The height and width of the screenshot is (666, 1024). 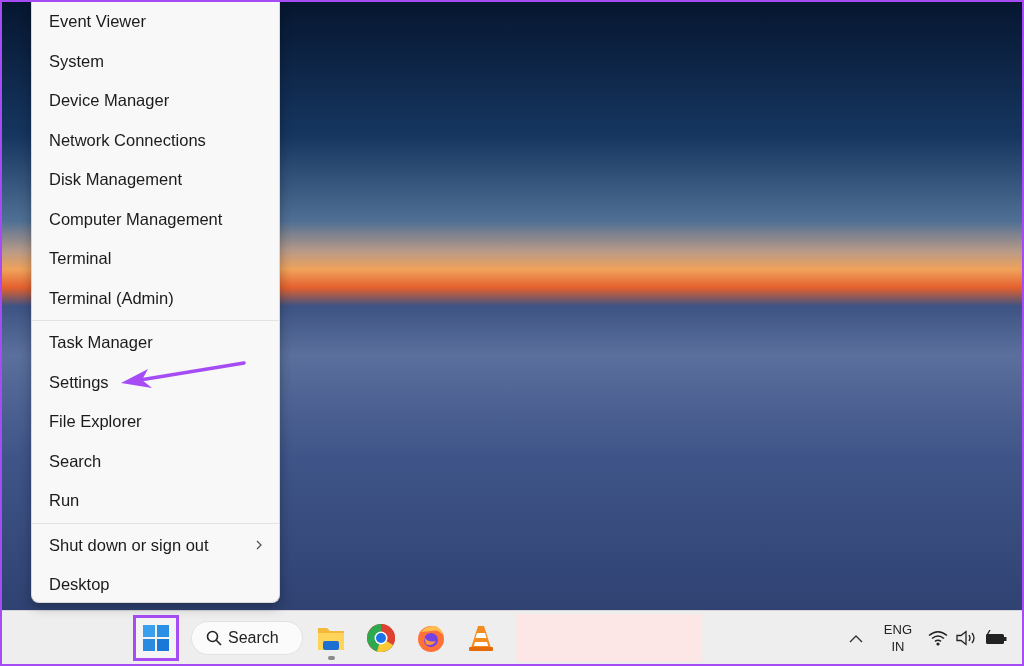 What do you see at coordinates (381, 637) in the screenshot?
I see `chrome-icon` at bounding box center [381, 637].